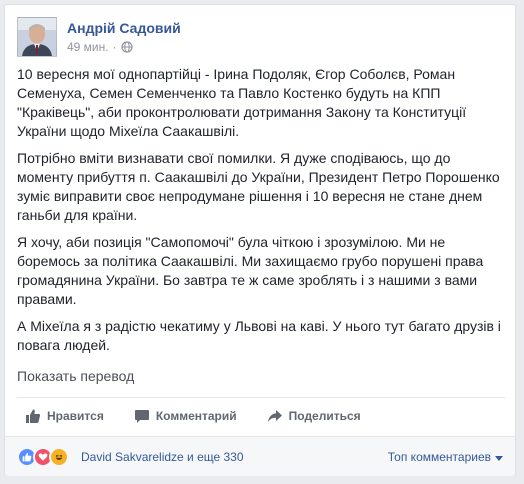  Describe the element at coordinates (261, 416) in the screenshot. I see `post-actions: Нравится Комментарий Поделиться` at that location.